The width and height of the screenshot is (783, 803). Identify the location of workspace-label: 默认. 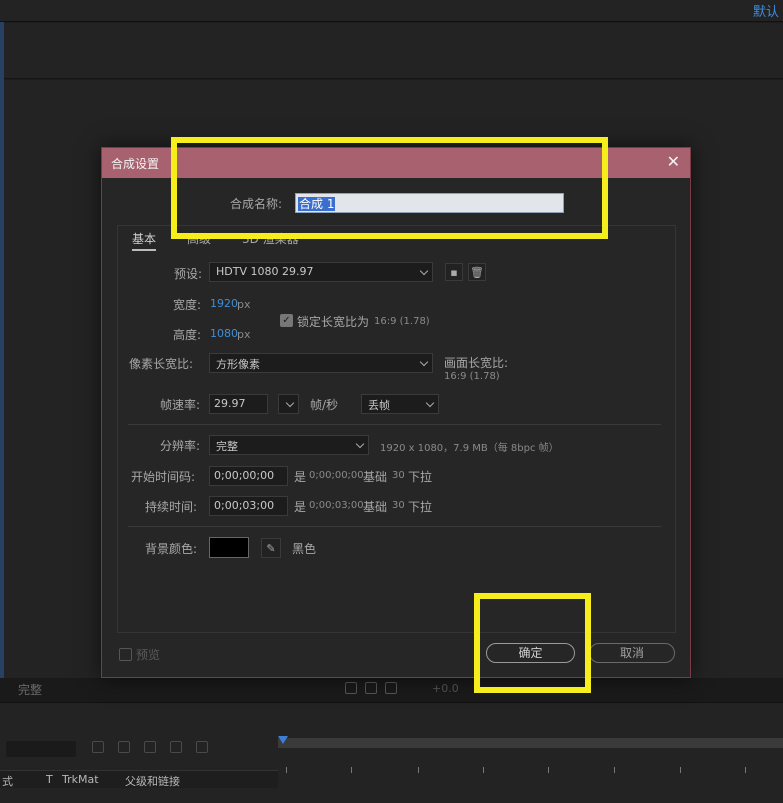
(766, 10).